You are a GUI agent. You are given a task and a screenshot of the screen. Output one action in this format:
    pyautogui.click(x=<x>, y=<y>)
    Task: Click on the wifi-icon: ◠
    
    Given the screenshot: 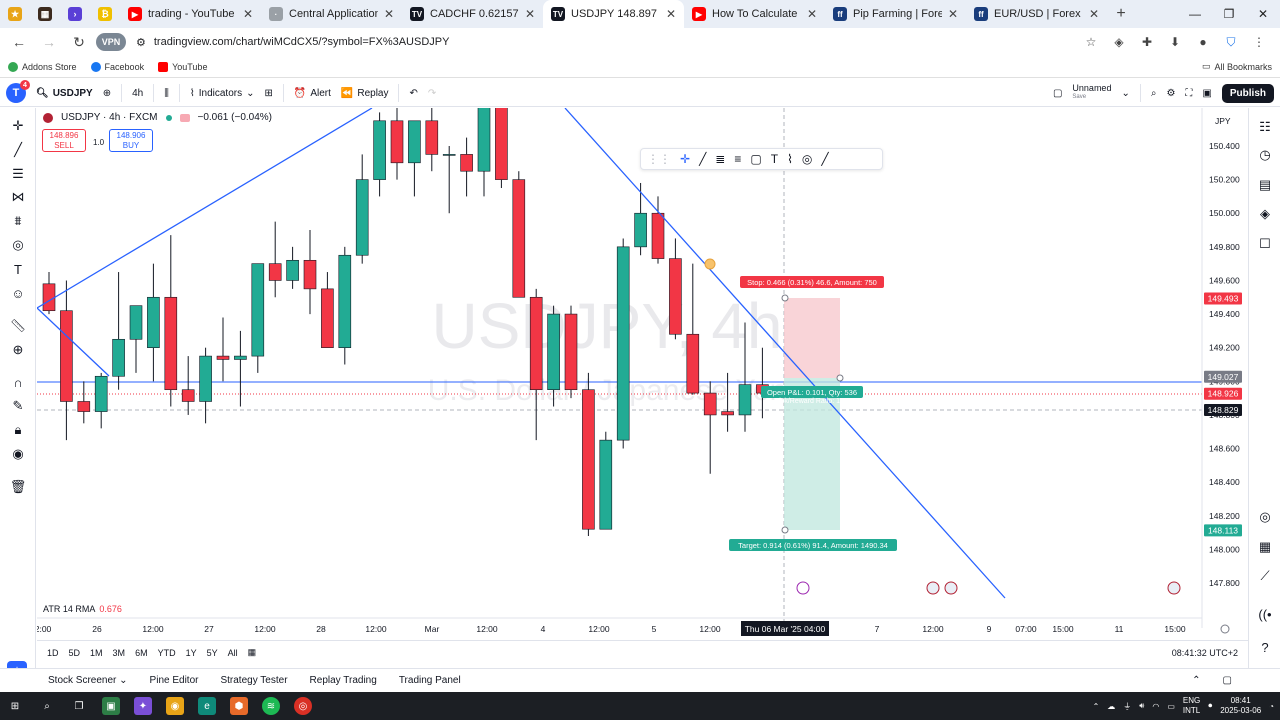 What is the action you would take?
    pyautogui.click(x=1155, y=706)
    